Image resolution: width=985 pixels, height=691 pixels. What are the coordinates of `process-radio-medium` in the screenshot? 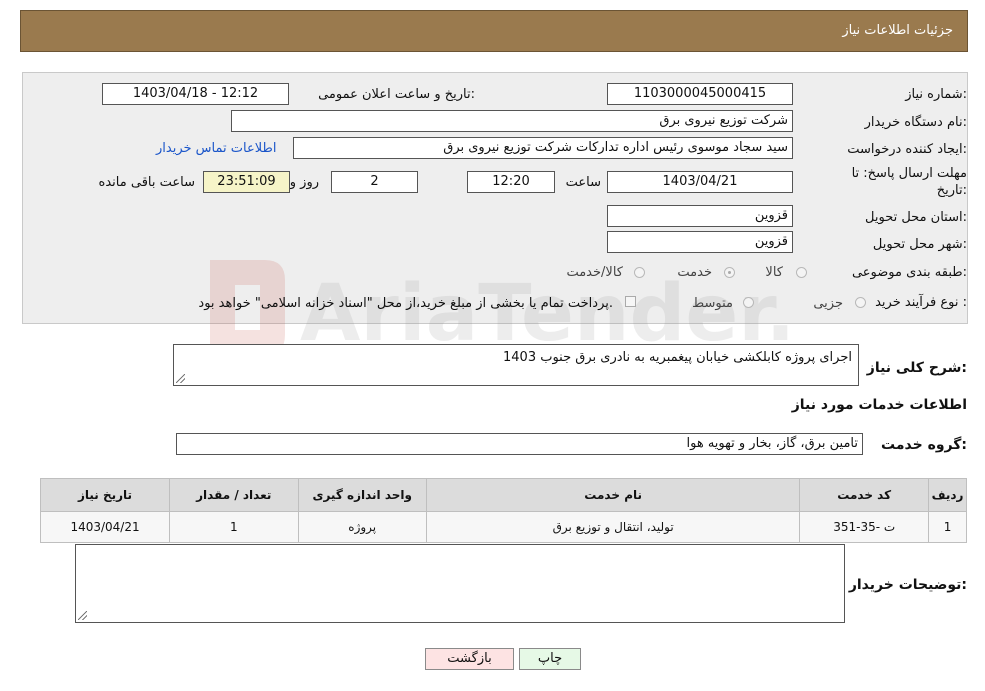 It's located at (748, 302).